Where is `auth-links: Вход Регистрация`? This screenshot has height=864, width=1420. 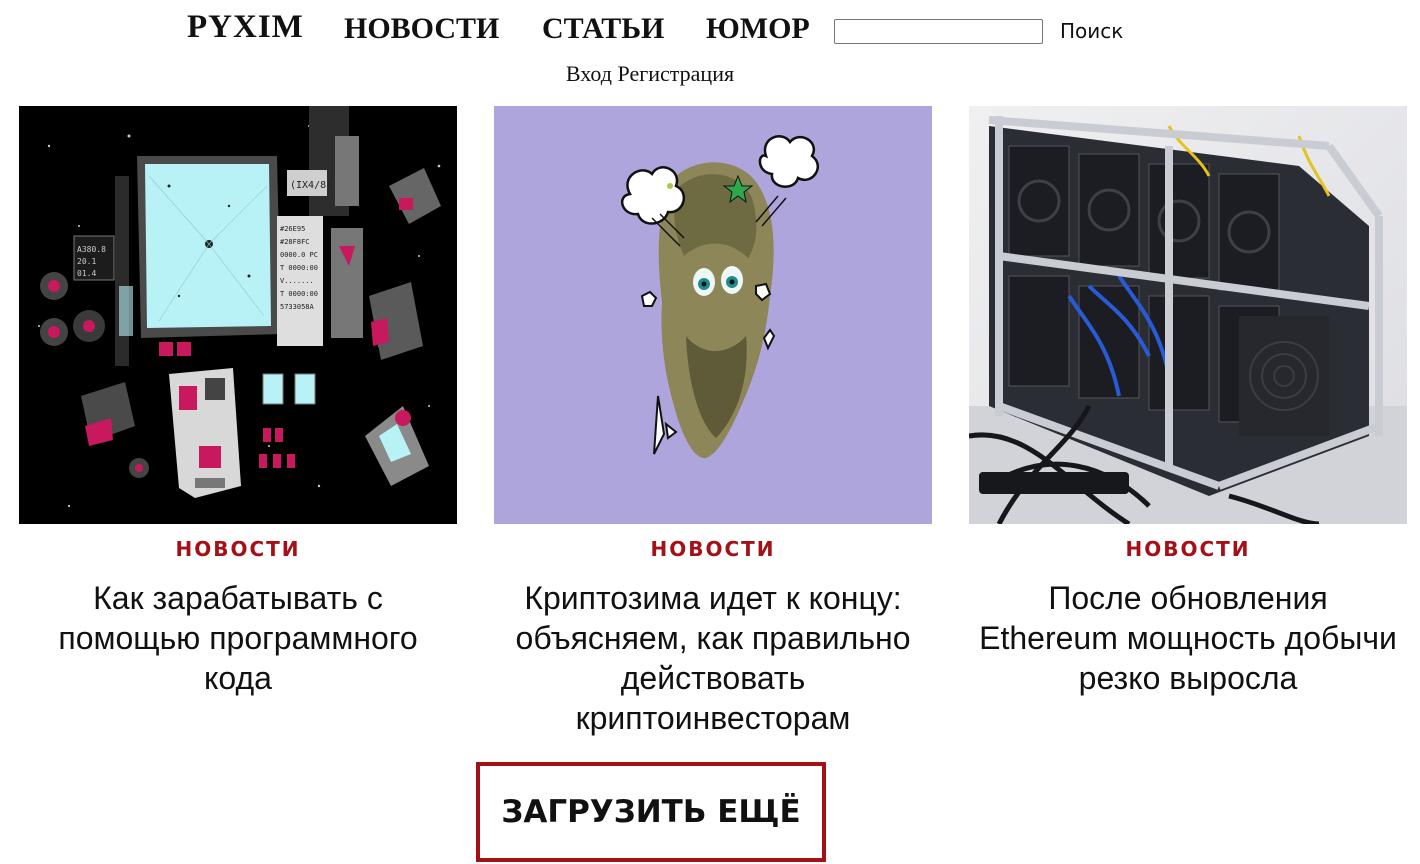
auth-links: Вход Регистрация is located at coordinates (650, 74).